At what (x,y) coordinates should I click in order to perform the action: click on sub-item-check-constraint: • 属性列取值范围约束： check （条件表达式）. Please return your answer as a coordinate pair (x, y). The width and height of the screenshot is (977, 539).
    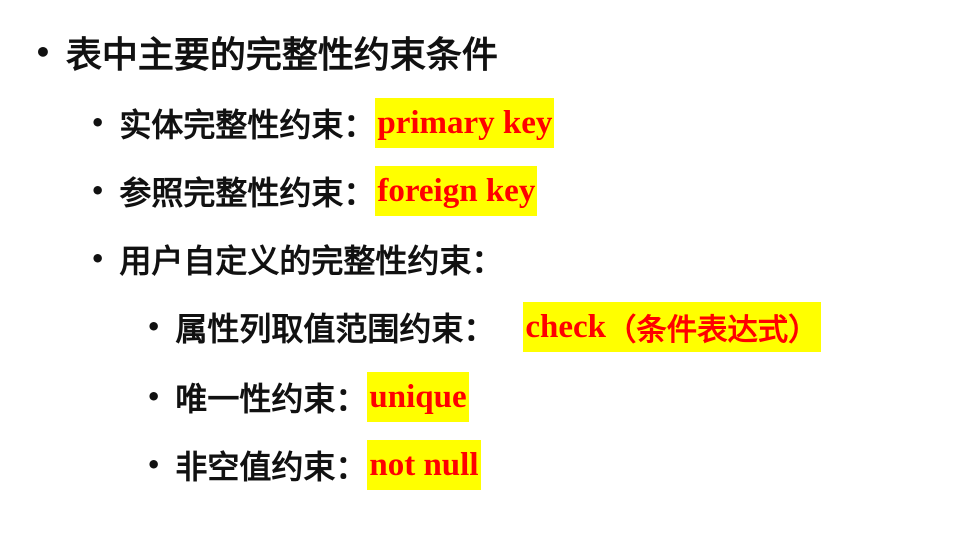
    Looking at the image, I should click on (483, 327).